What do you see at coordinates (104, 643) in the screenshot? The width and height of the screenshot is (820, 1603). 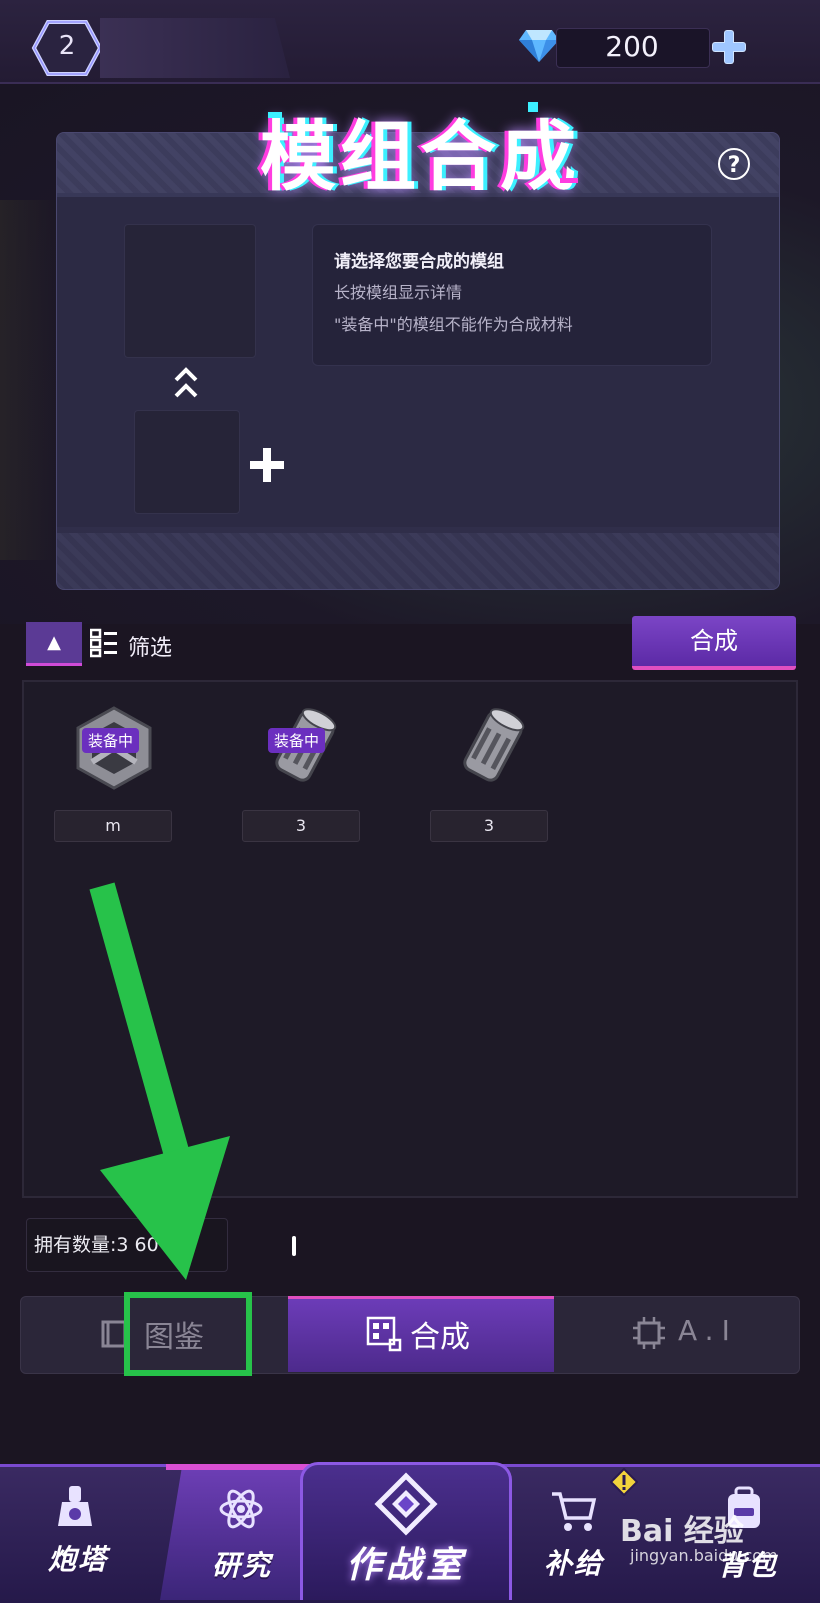 I see `filter-icon` at bounding box center [104, 643].